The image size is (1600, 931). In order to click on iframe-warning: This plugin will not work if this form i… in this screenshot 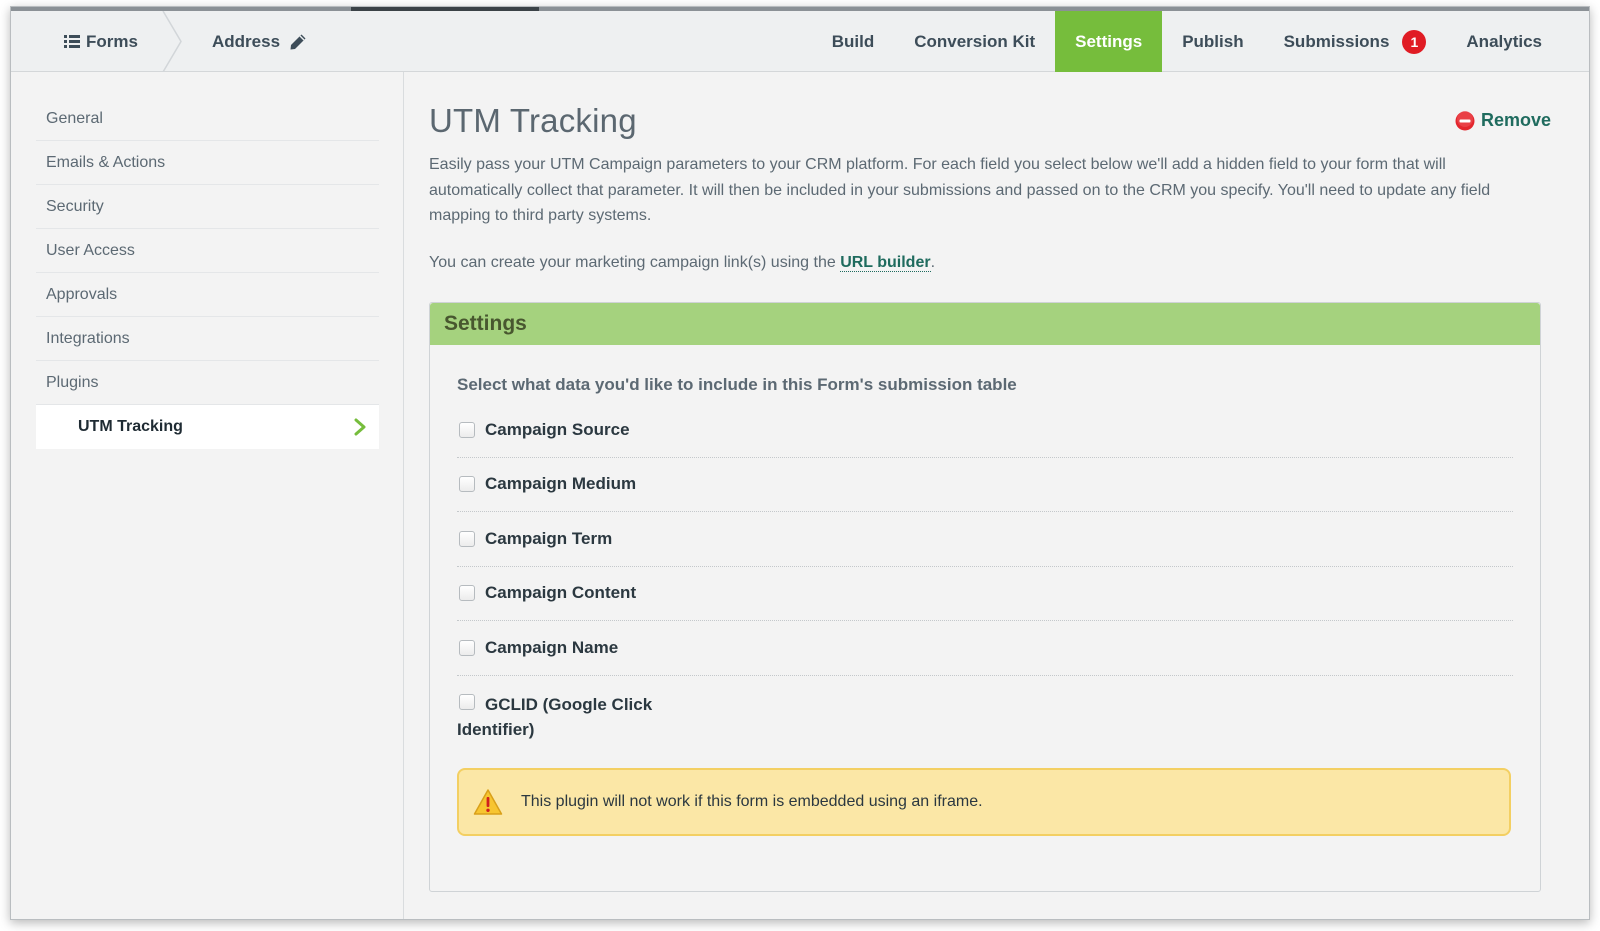, I will do `click(984, 802)`.